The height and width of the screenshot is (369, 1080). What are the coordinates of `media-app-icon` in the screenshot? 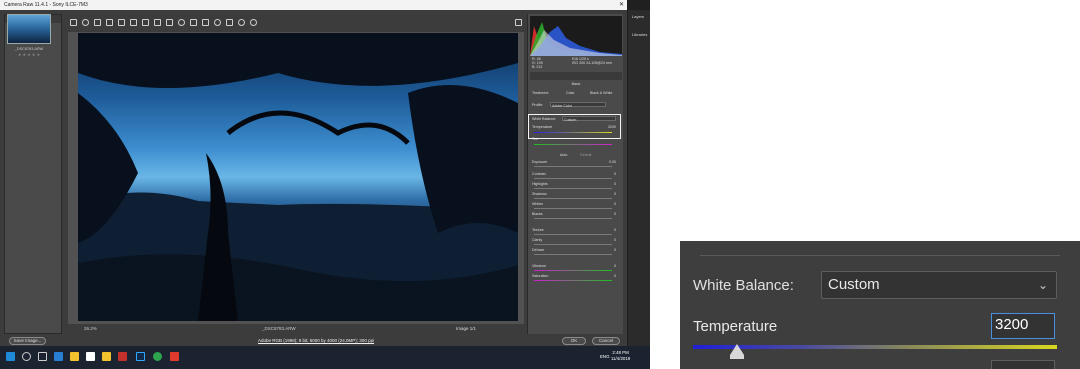 It's located at (122, 356).